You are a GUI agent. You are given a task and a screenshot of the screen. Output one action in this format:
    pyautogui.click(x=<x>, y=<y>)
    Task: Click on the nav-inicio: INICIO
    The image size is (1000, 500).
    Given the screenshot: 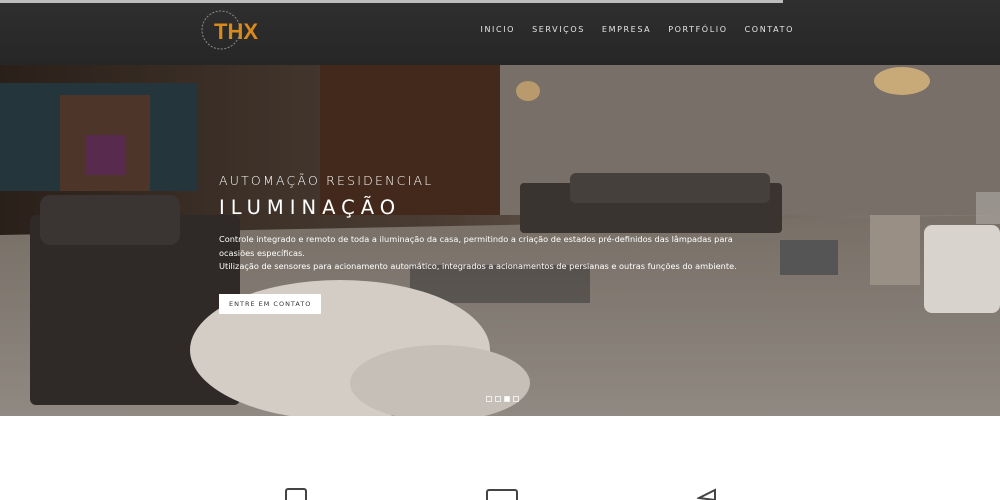 What is the action you would take?
    pyautogui.click(x=498, y=29)
    